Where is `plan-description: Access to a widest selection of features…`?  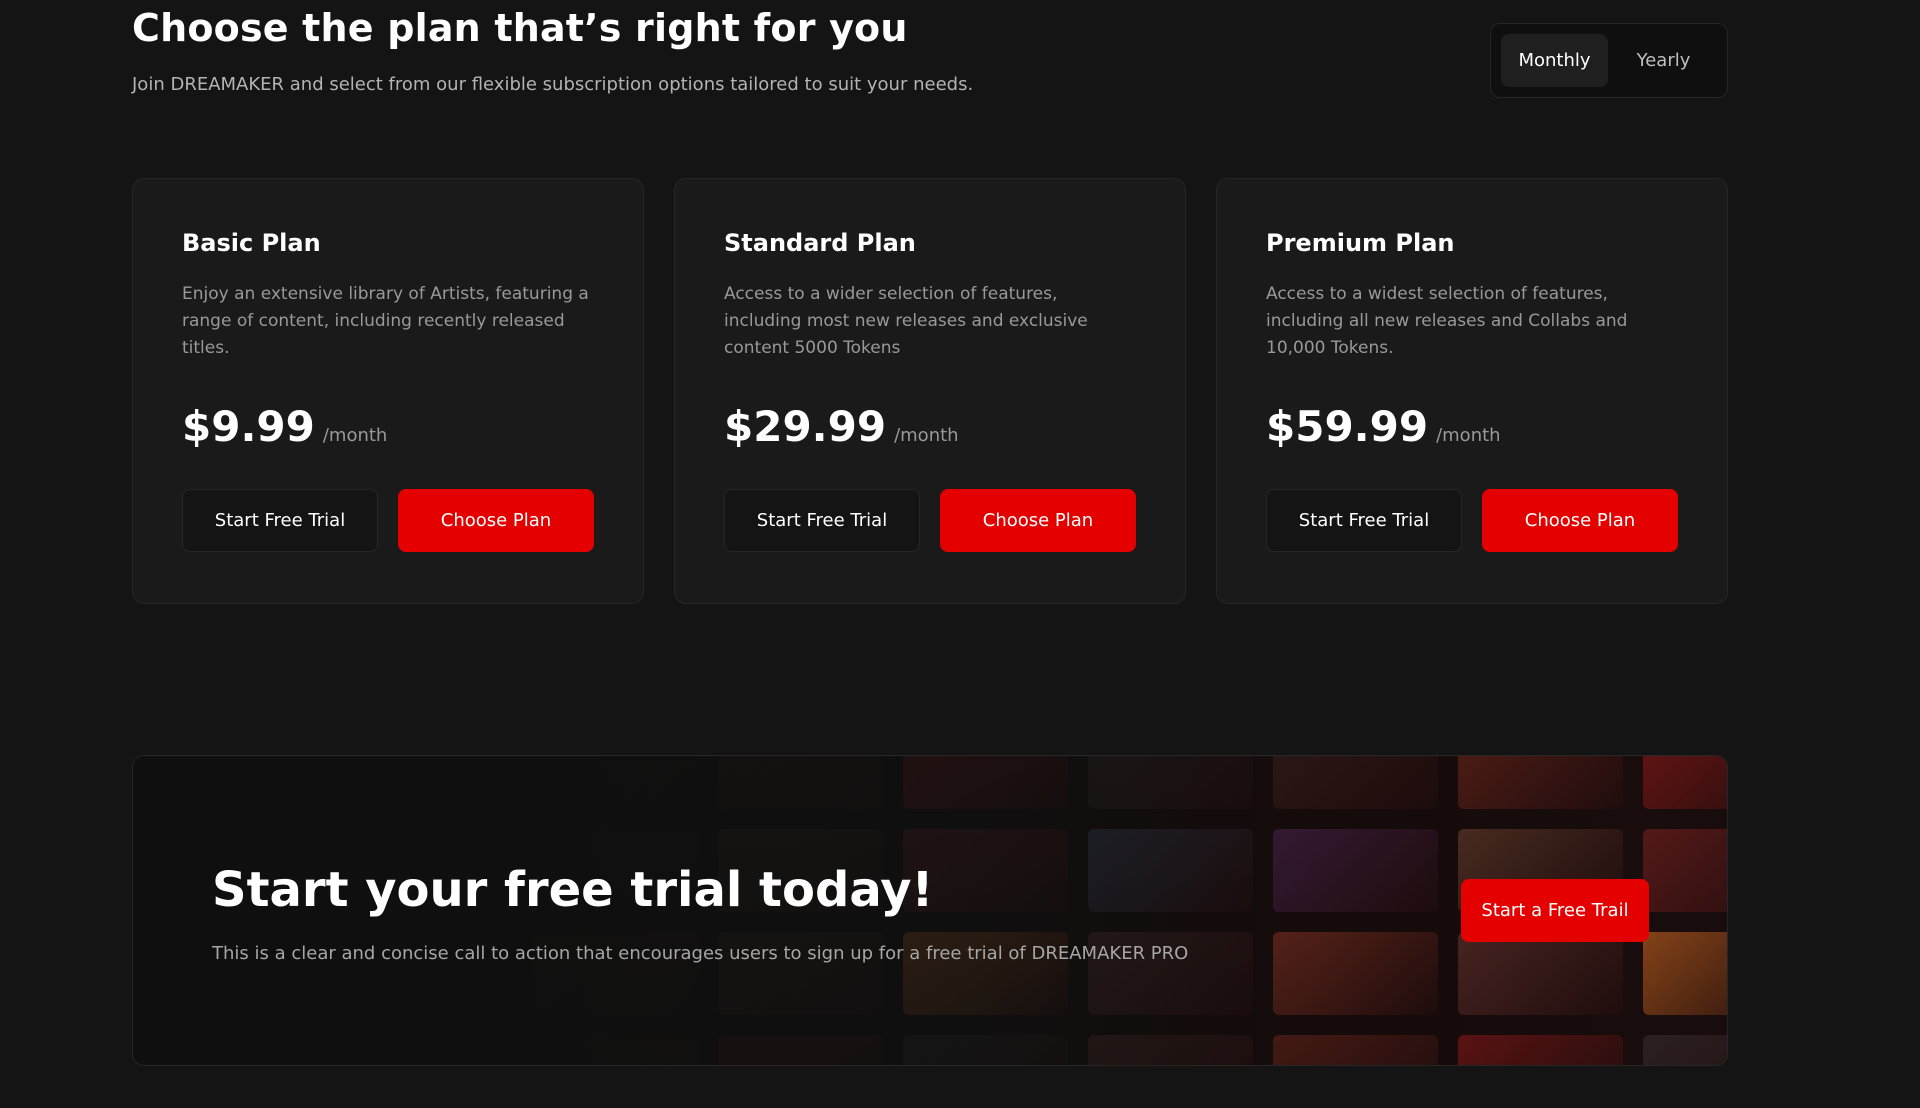
plan-description: Access to a widest selection of features… is located at coordinates (1447, 321).